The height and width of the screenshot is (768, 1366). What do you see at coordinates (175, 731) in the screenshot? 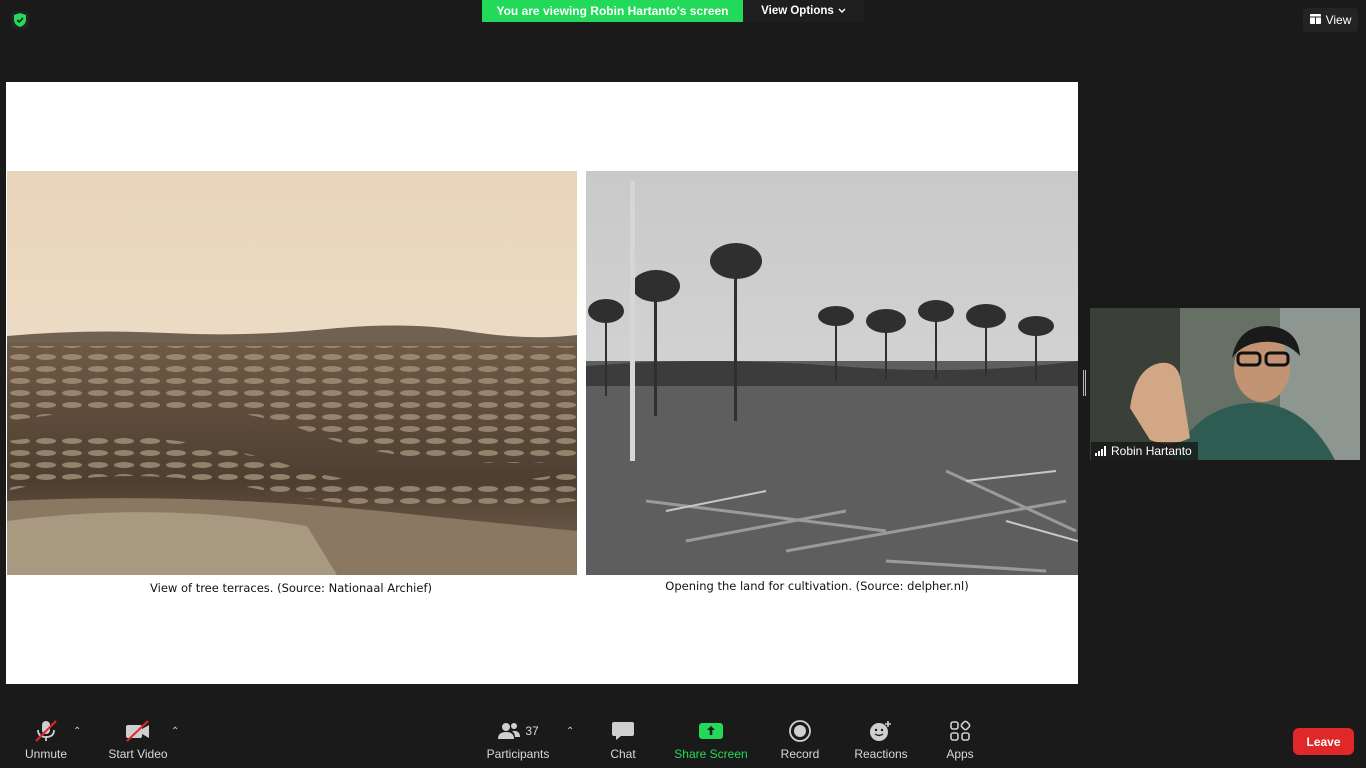
I see `video-options-caret-icon: ⌃` at bounding box center [175, 731].